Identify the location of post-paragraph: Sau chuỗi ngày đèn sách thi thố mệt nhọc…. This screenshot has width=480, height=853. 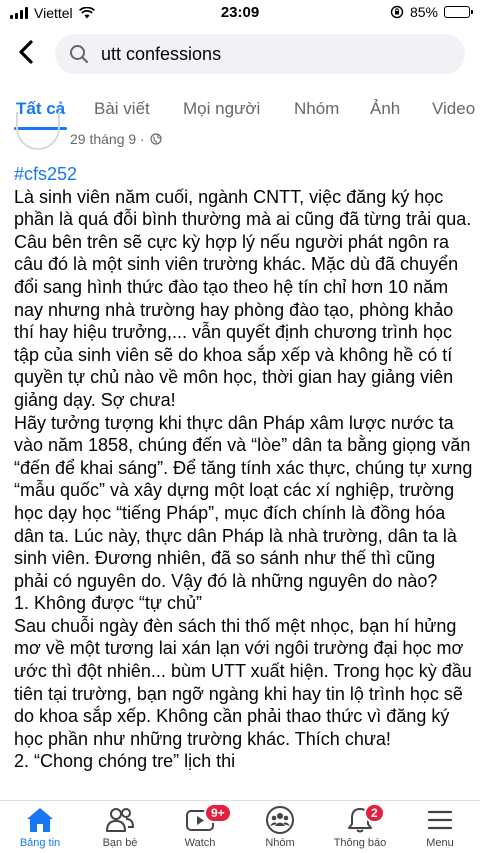
(243, 682).